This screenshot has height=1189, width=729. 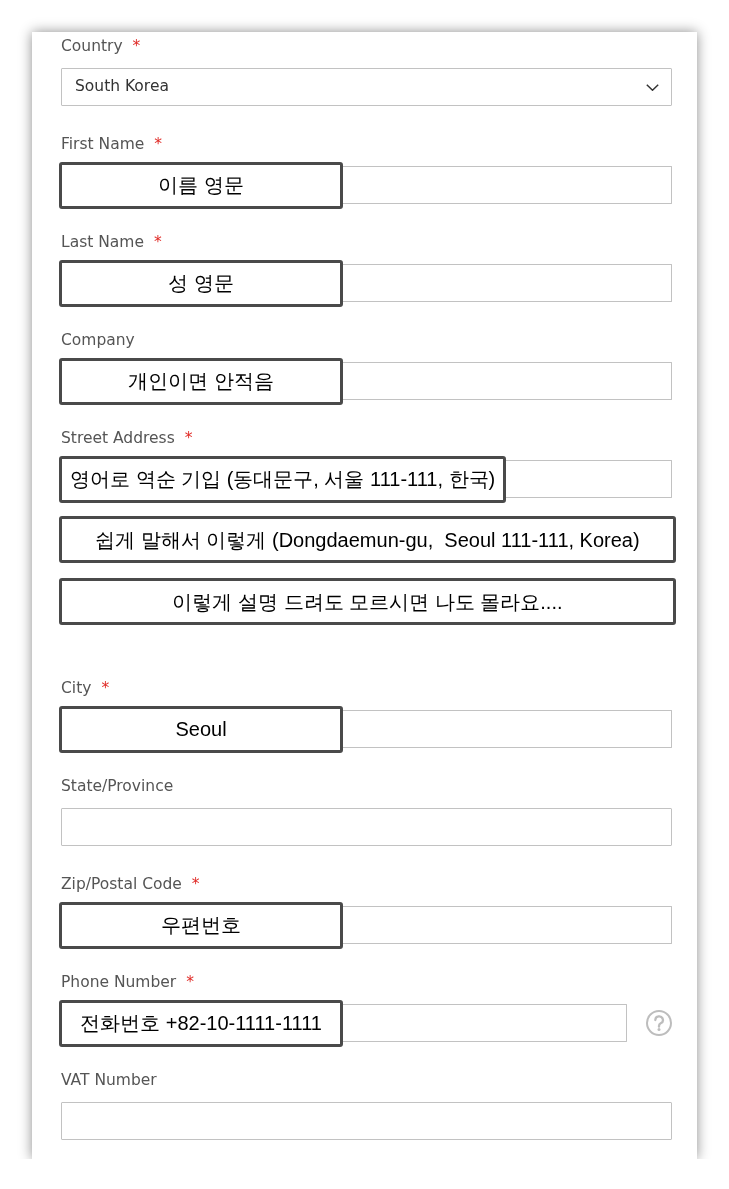 What do you see at coordinates (201, 185) in the screenshot?
I see `annotation-callout: 이름 영문` at bounding box center [201, 185].